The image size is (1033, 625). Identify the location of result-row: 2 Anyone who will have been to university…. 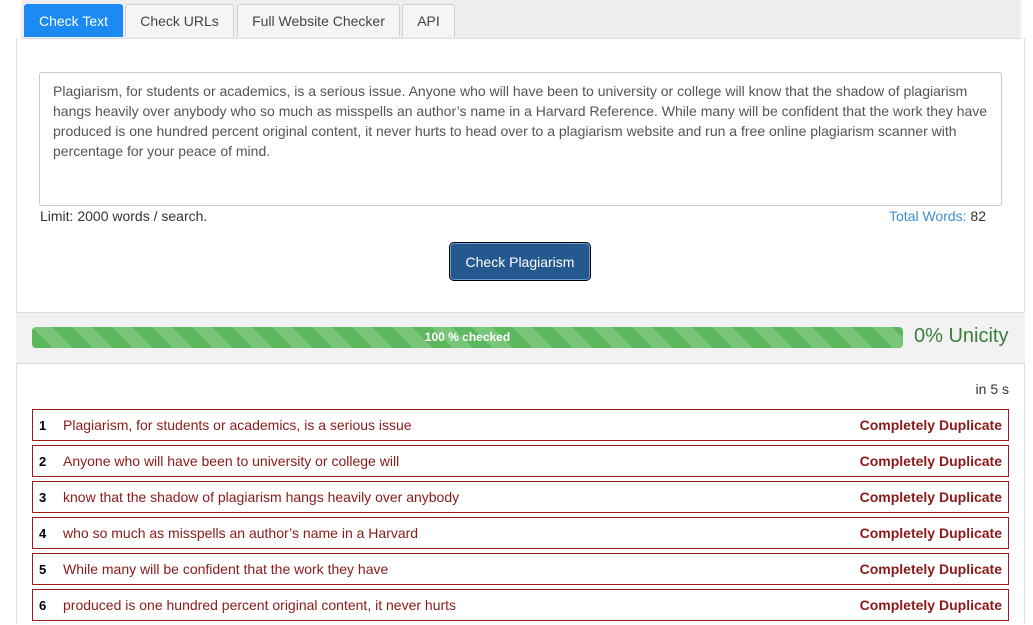
(520, 461).